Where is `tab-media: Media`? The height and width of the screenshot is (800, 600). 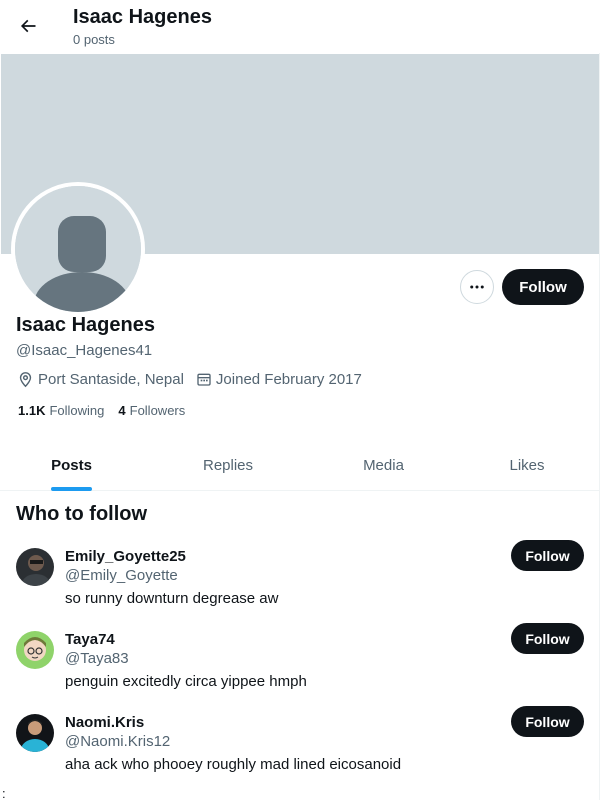 tab-media: Media is located at coordinates (383, 465).